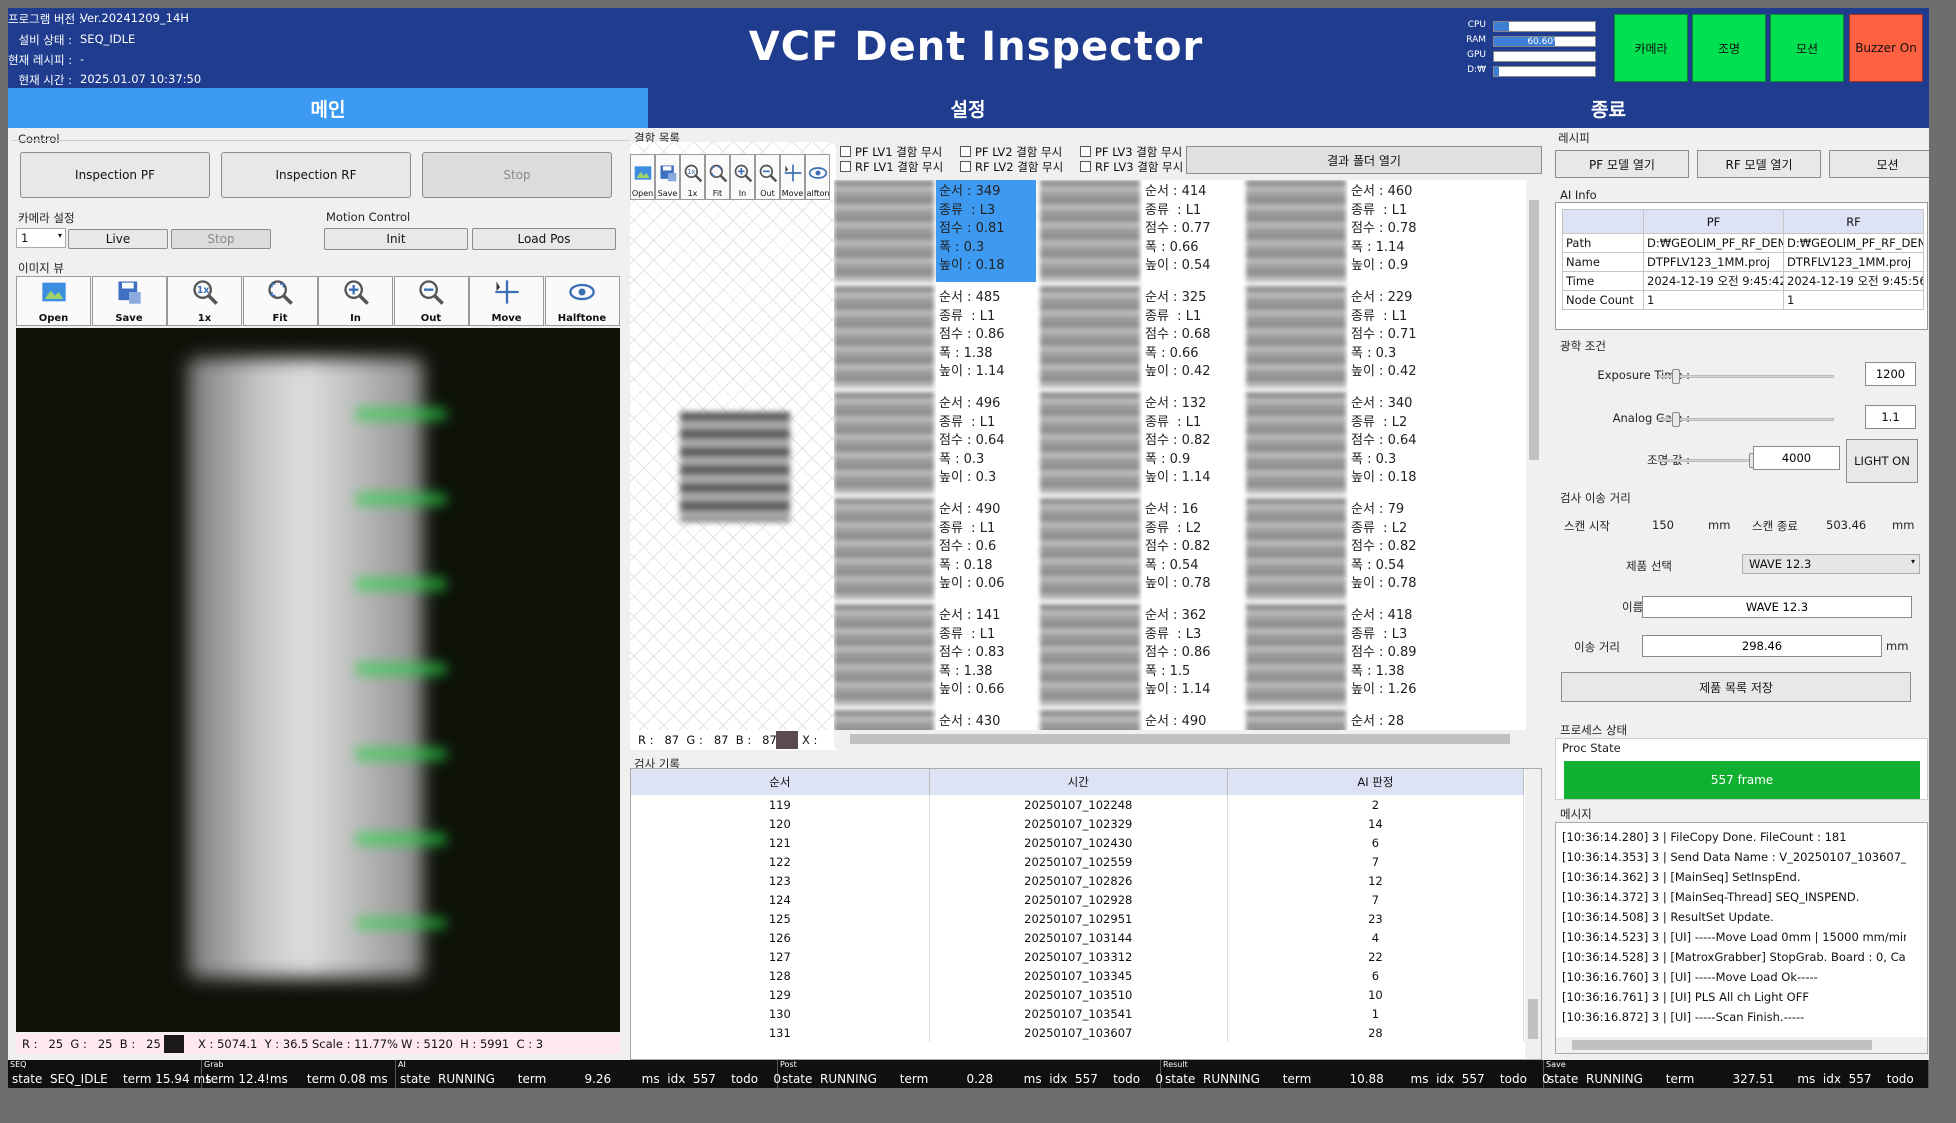 Image resolution: width=1956 pixels, height=1123 pixels. Describe the element at coordinates (221, 239) in the screenshot. I see `camera-stop-button: Stop` at that location.